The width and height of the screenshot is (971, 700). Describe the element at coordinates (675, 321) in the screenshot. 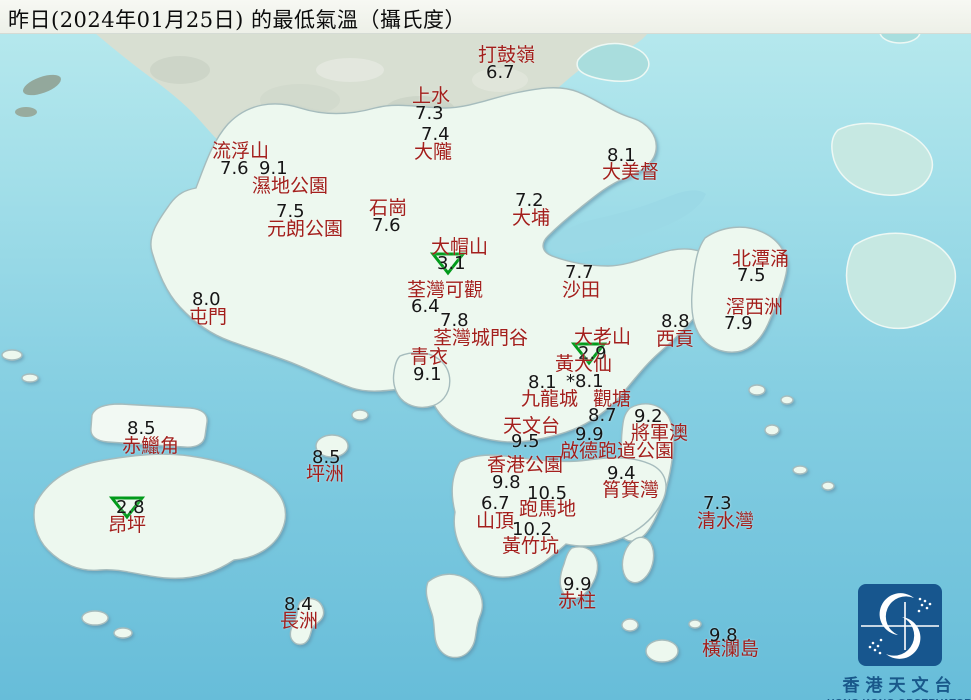

I see `station-value: 8.8` at that location.